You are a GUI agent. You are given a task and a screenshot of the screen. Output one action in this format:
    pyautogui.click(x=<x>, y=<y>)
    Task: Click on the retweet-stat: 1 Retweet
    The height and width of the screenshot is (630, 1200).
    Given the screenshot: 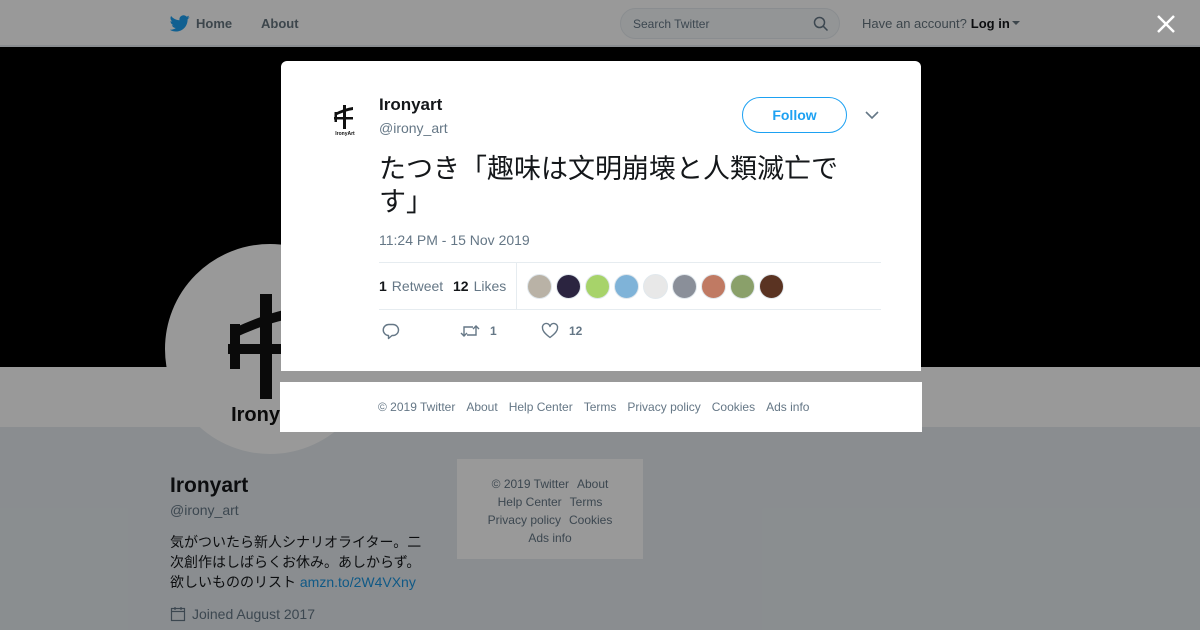 What is the action you would take?
    pyautogui.click(x=411, y=286)
    